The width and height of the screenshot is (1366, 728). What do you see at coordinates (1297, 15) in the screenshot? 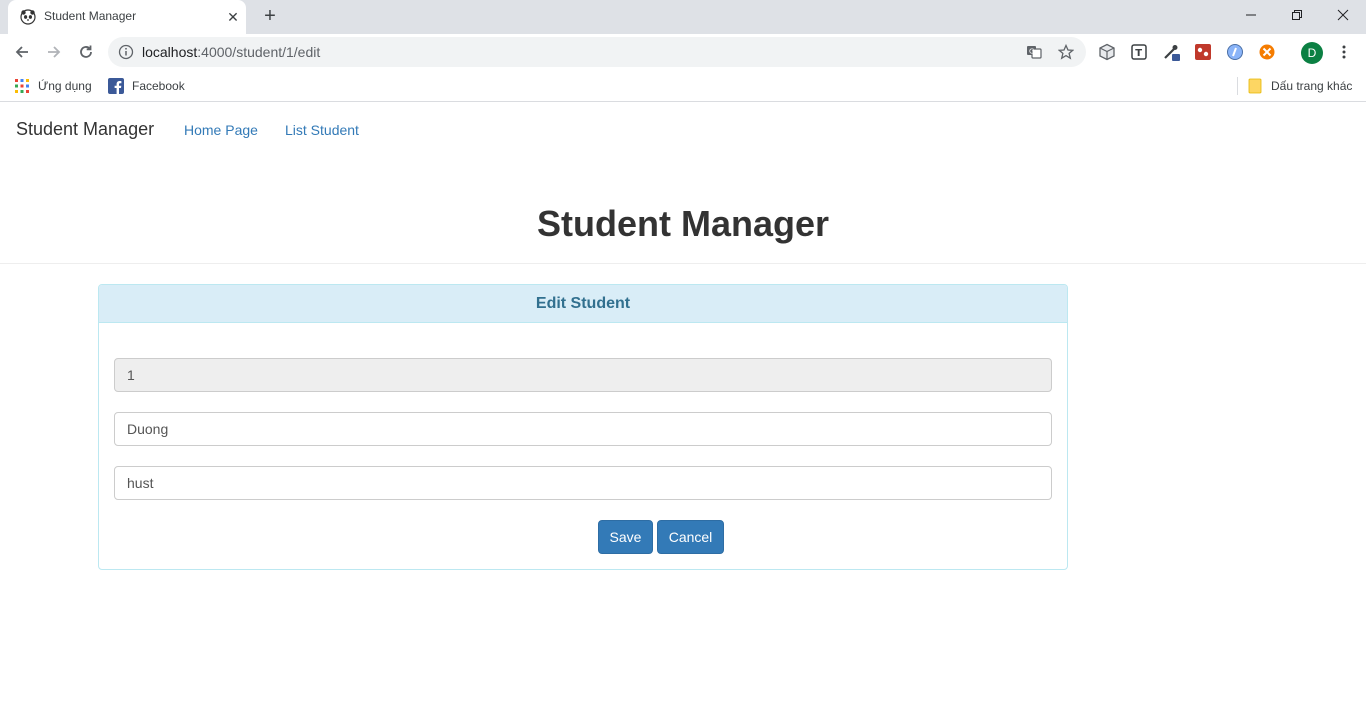
I see `restore-icon` at bounding box center [1297, 15].